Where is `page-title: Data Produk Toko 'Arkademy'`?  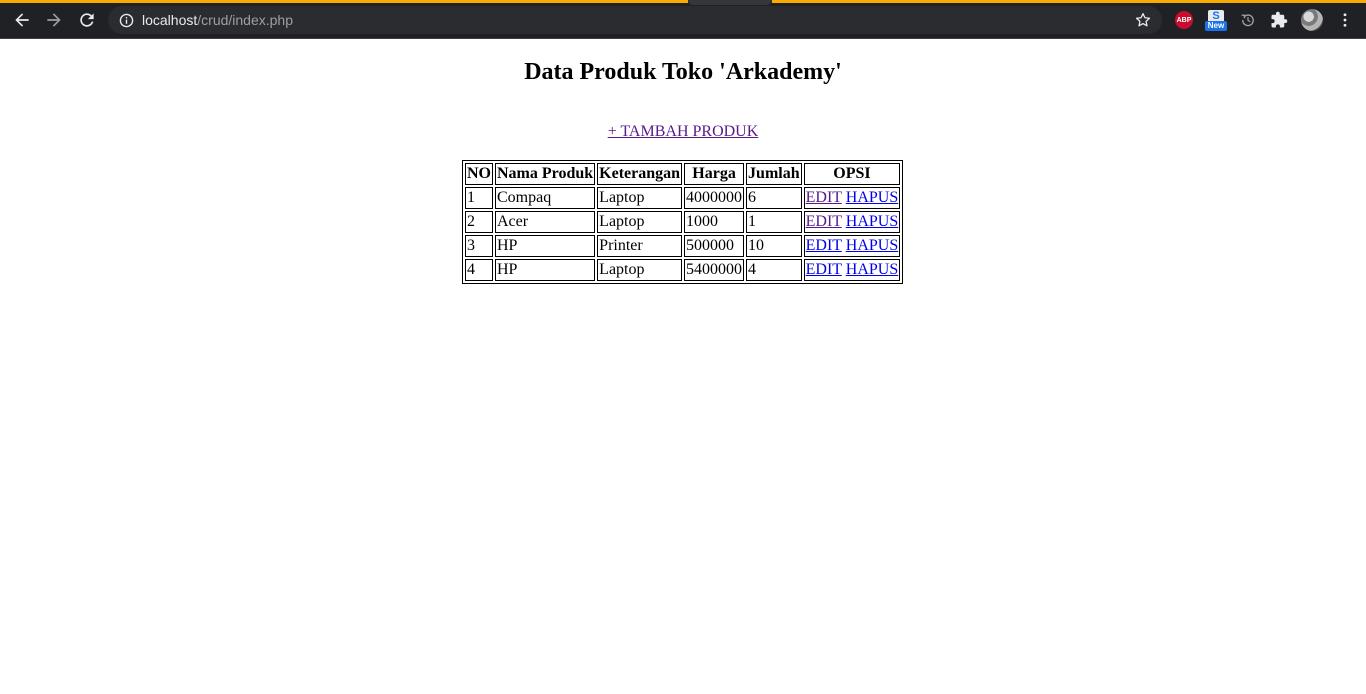
page-title: Data Produk Toko 'Arkademy' is located at coordinates (683, 72).